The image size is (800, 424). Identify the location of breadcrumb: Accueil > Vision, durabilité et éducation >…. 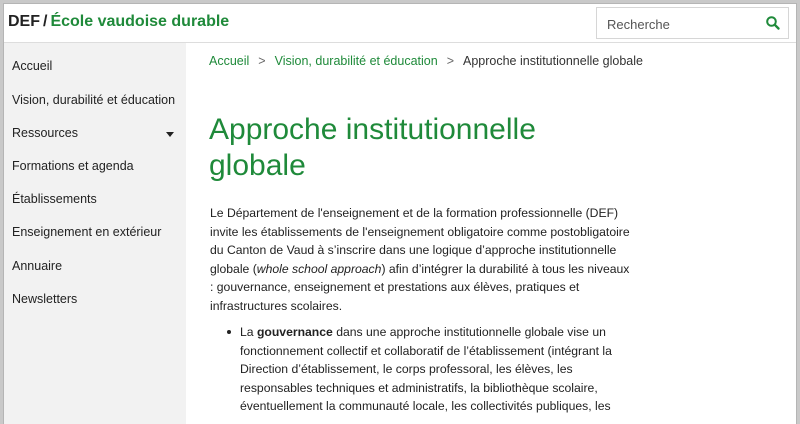
(426, 61).